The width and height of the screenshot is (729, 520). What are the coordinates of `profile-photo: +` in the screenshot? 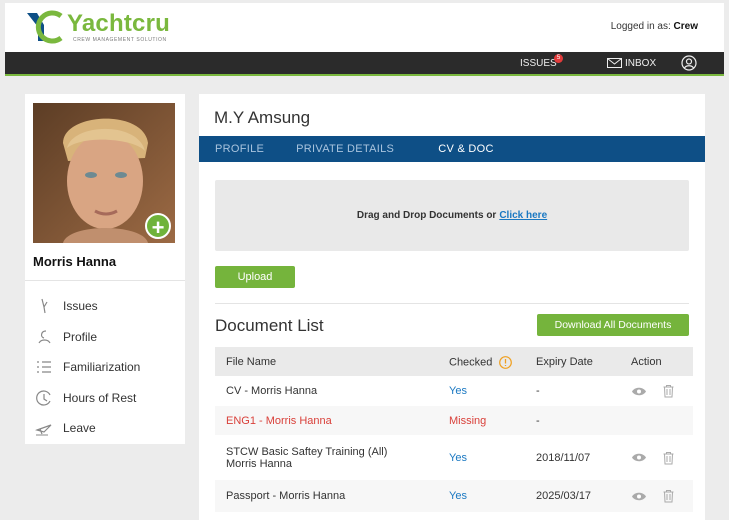 It's located at (104, 173).